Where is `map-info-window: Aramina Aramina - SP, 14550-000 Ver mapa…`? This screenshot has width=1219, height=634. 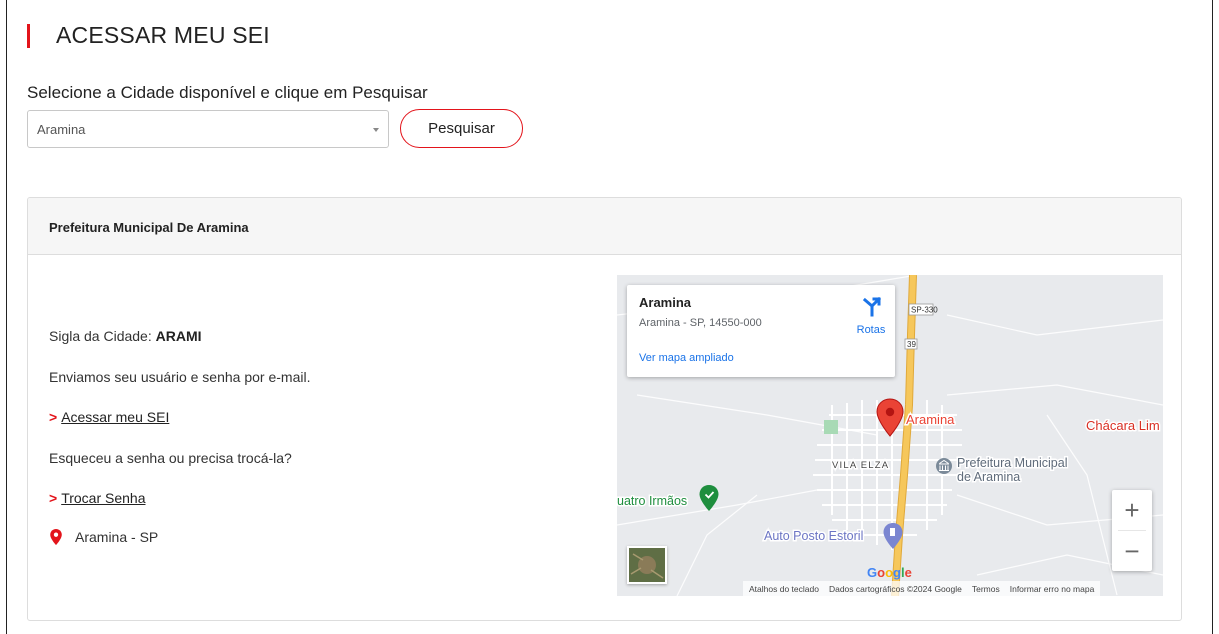 map-info-window: Aramina Aramina - SP, 14550-000 Ver mapa… is located at coordinates (761, 331).